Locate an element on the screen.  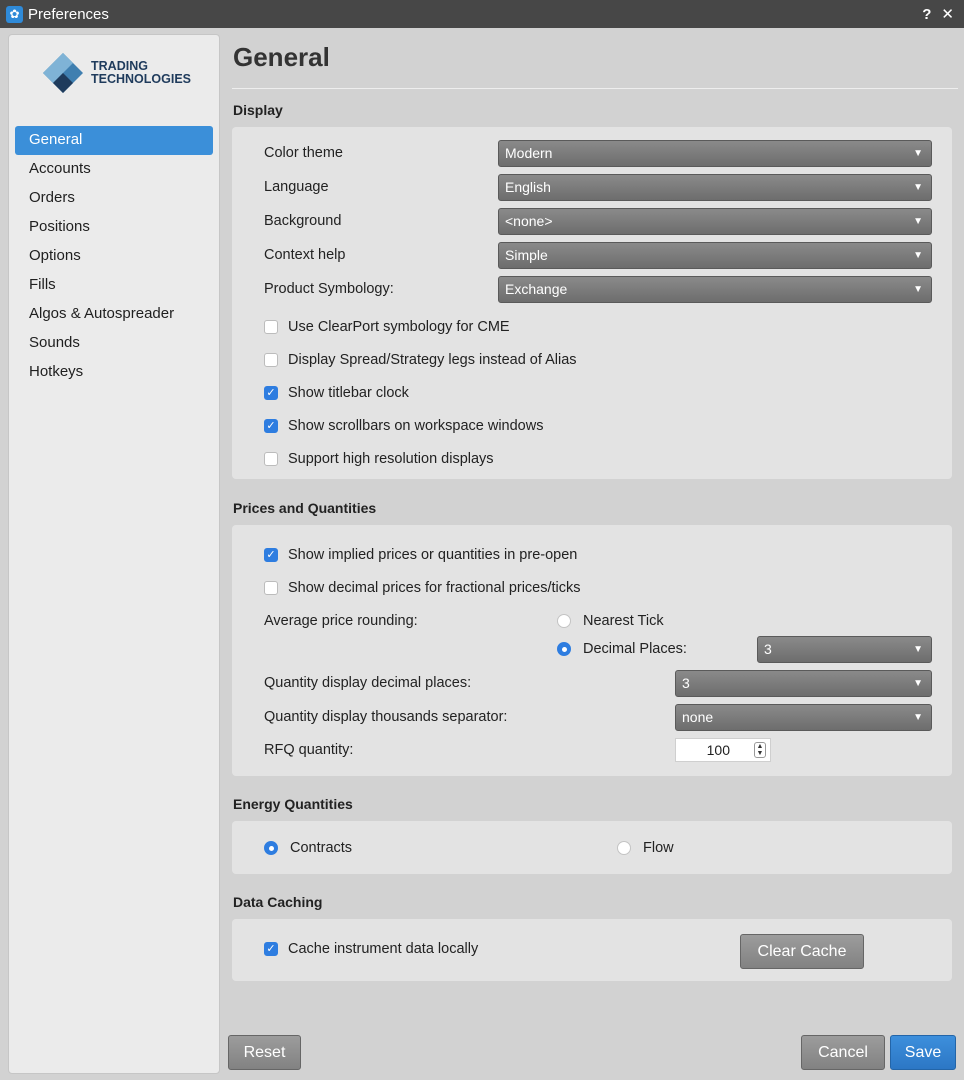
scrollbars-label: Show scrollbars on workspace windows is located at coordinates (416, 426).